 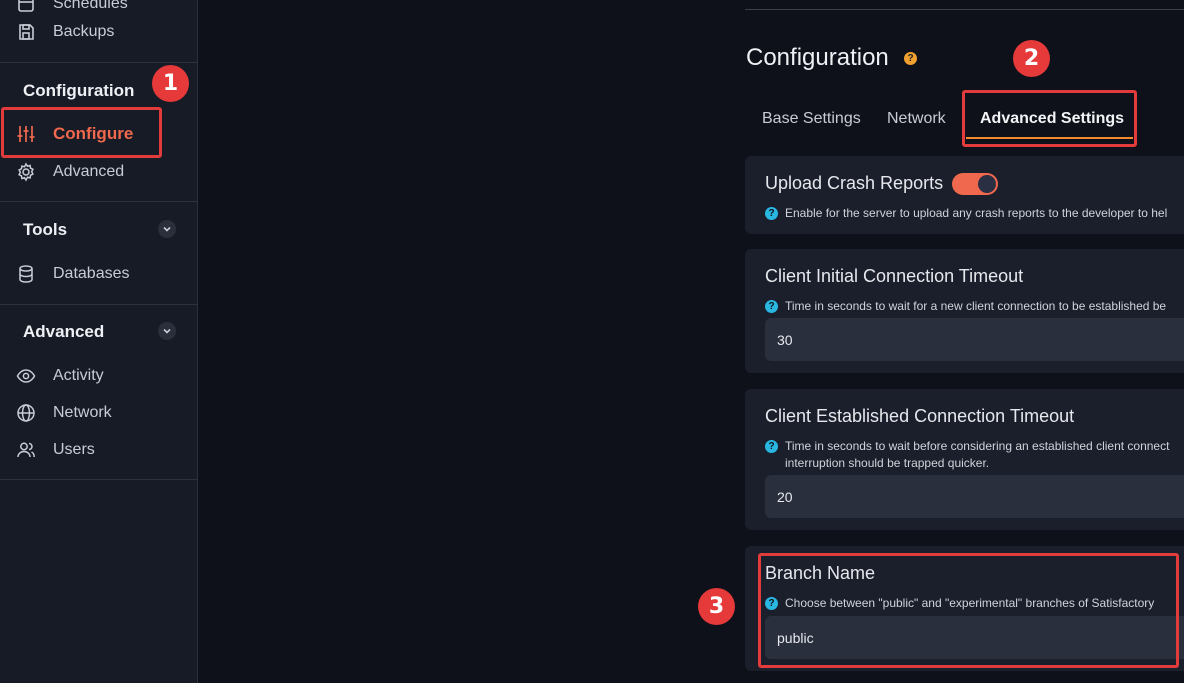 I want to click on sidebar-item-databases: Databases, so click(x=98, y=274).